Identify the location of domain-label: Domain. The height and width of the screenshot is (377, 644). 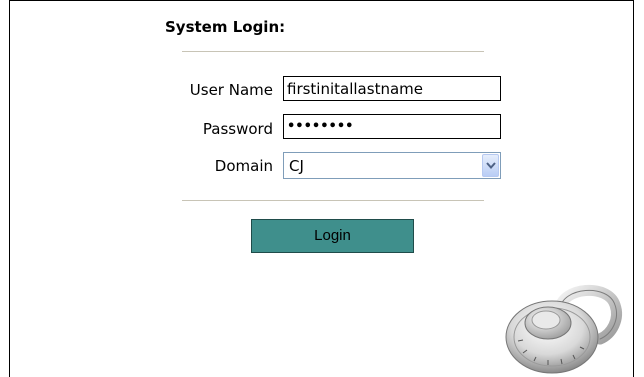
(243, 166).